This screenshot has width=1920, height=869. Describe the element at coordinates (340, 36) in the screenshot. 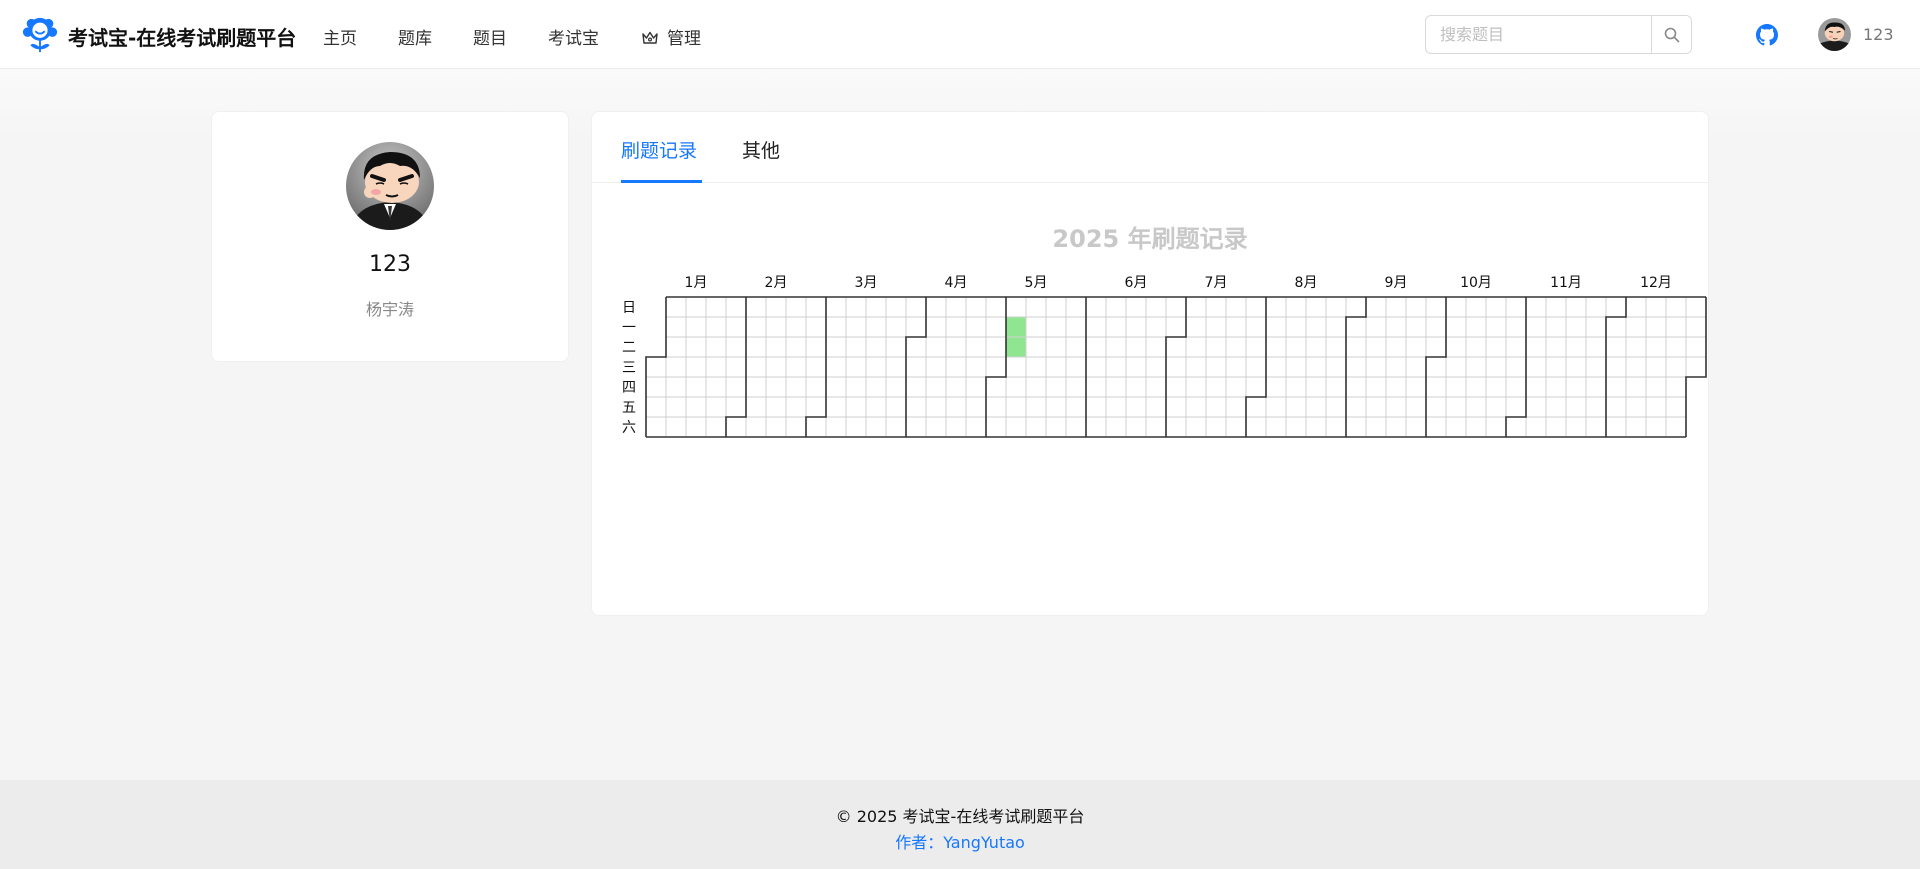

I see `nav-item-home: 主页` at that location.